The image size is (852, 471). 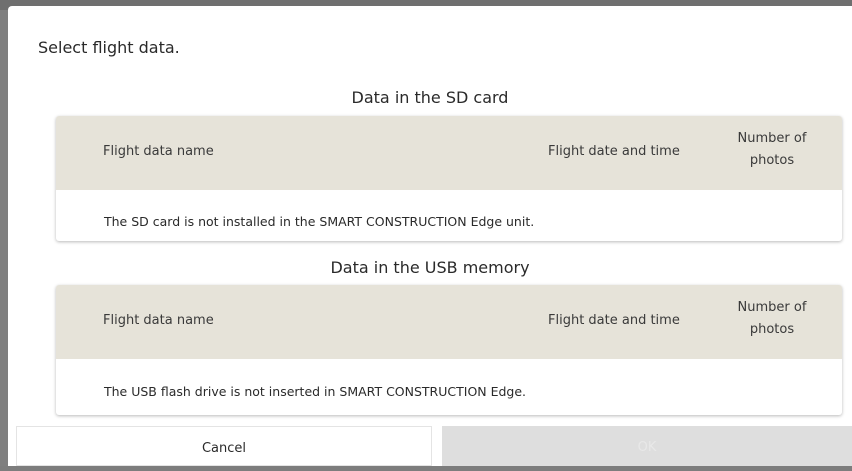 What do you see at coordinates (430, 267) in the screenshot?
I see `usb-section-title: Data in the USB memory` at bounding box center [430, 267].